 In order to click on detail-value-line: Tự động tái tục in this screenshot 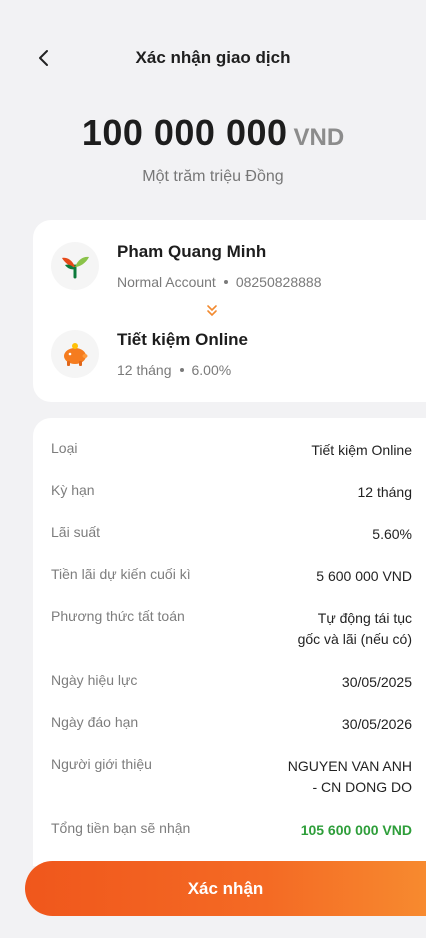, I will do `click(364, 618)`.